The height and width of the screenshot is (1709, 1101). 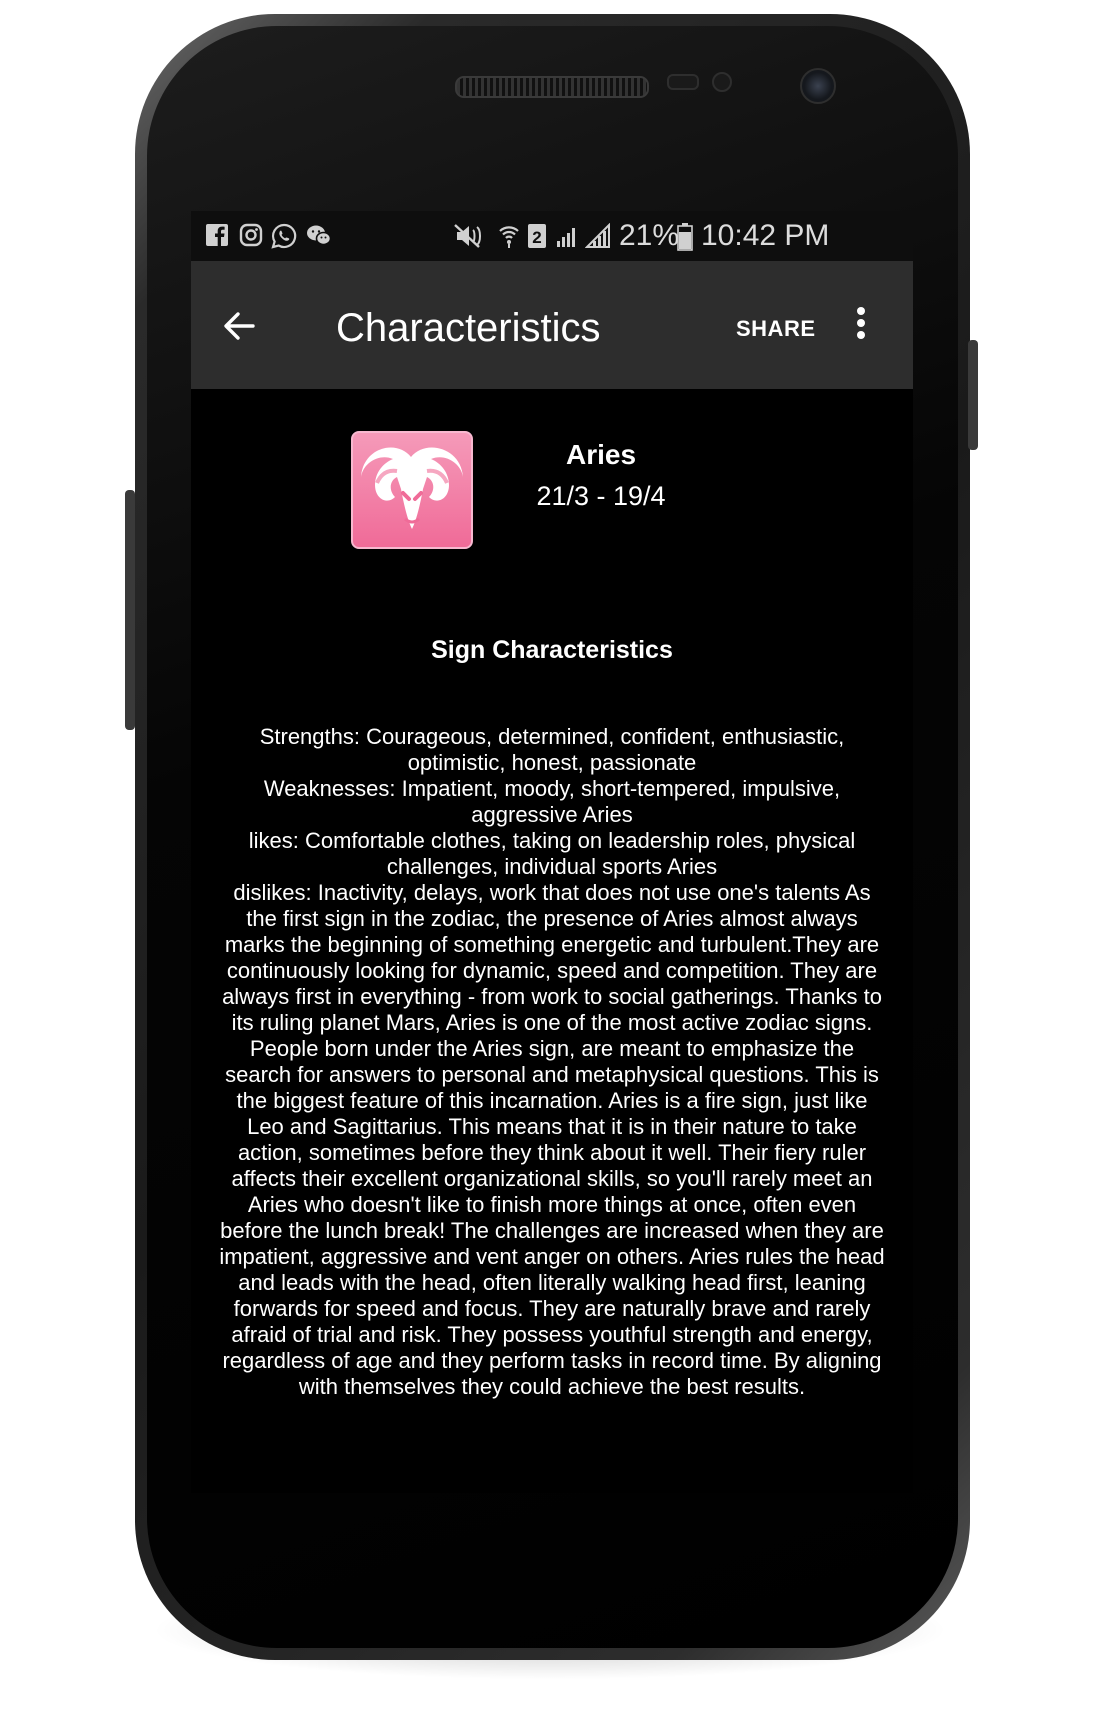 I want to click on mute-icon, so click(x=467, y=236).